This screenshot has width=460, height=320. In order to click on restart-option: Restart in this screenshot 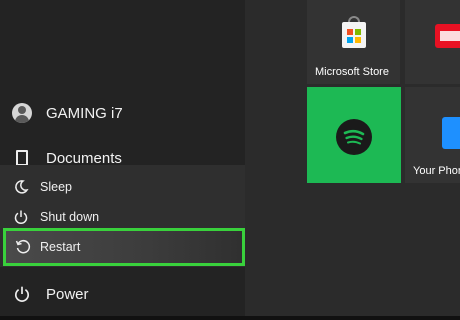, I will do `click(124, 247)`.